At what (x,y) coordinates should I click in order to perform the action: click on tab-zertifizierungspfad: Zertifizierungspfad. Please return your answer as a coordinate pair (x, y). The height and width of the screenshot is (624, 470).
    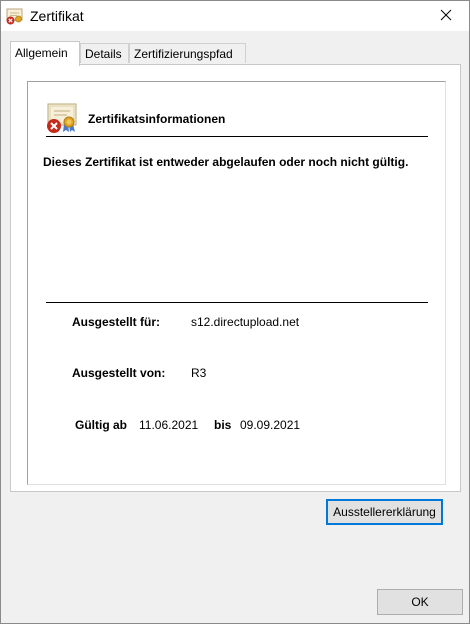
    Looking at the image, I should click on (187, 53).